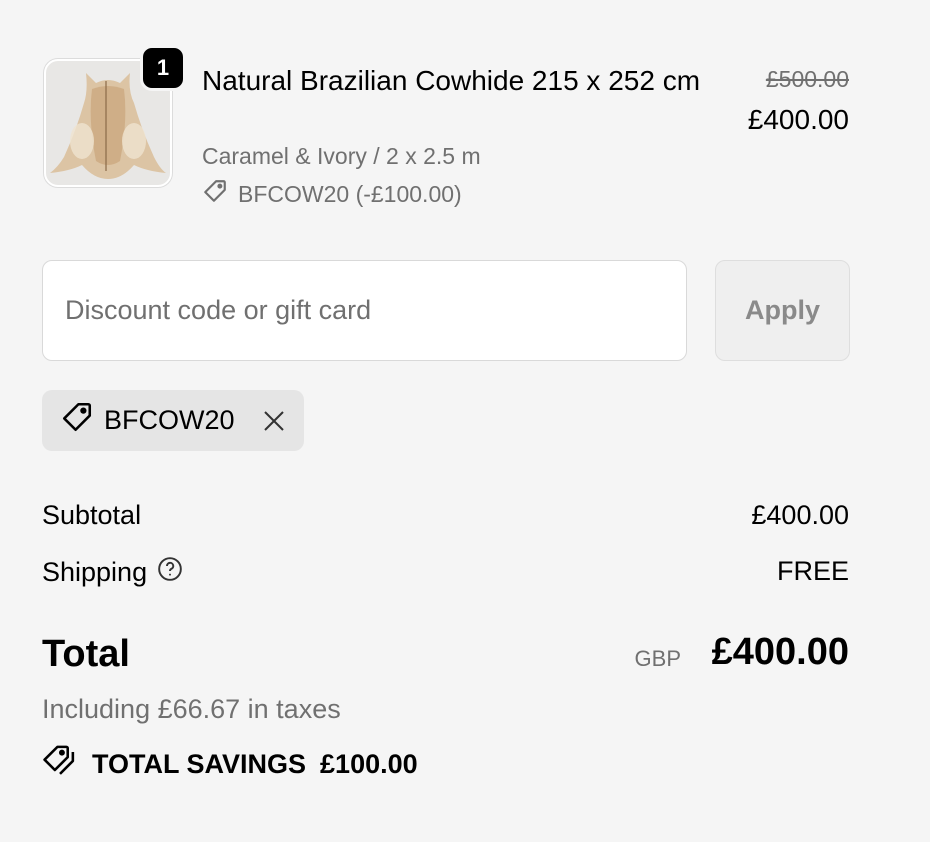 The height and width of the screenshot is (842, 930). I want to click on total-savings: TOTAL SAVINGS £100.00, so click(230, 764).